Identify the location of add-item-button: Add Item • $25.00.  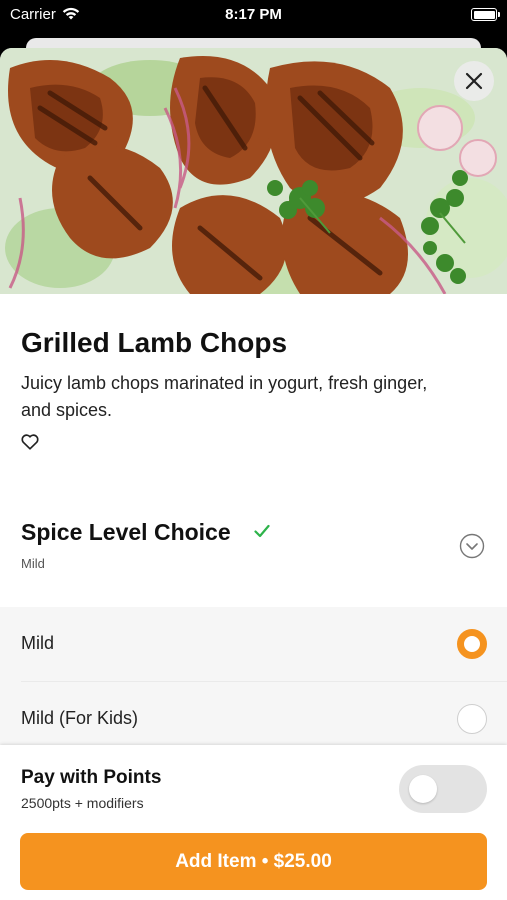
(253, 861).